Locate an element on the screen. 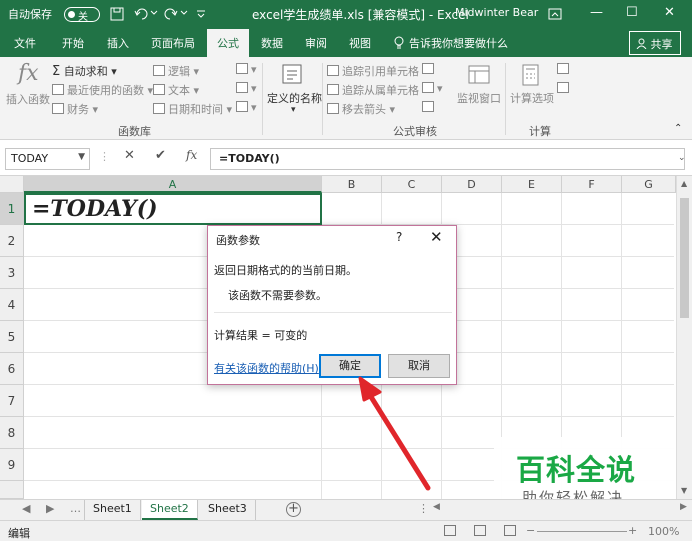 The width and height of the screenshot is (692, 541). column-header-b: B is located at coordinates (352, 184).